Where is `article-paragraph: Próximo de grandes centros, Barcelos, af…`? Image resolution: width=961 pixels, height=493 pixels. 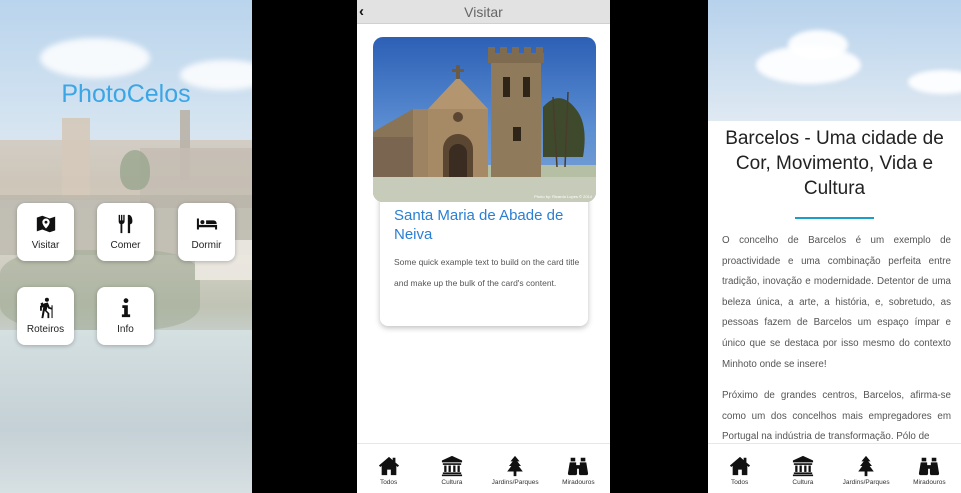
article-paragraph: Próximo de grandes centros, Barcelos, af… is located at coordinates (836, 416).